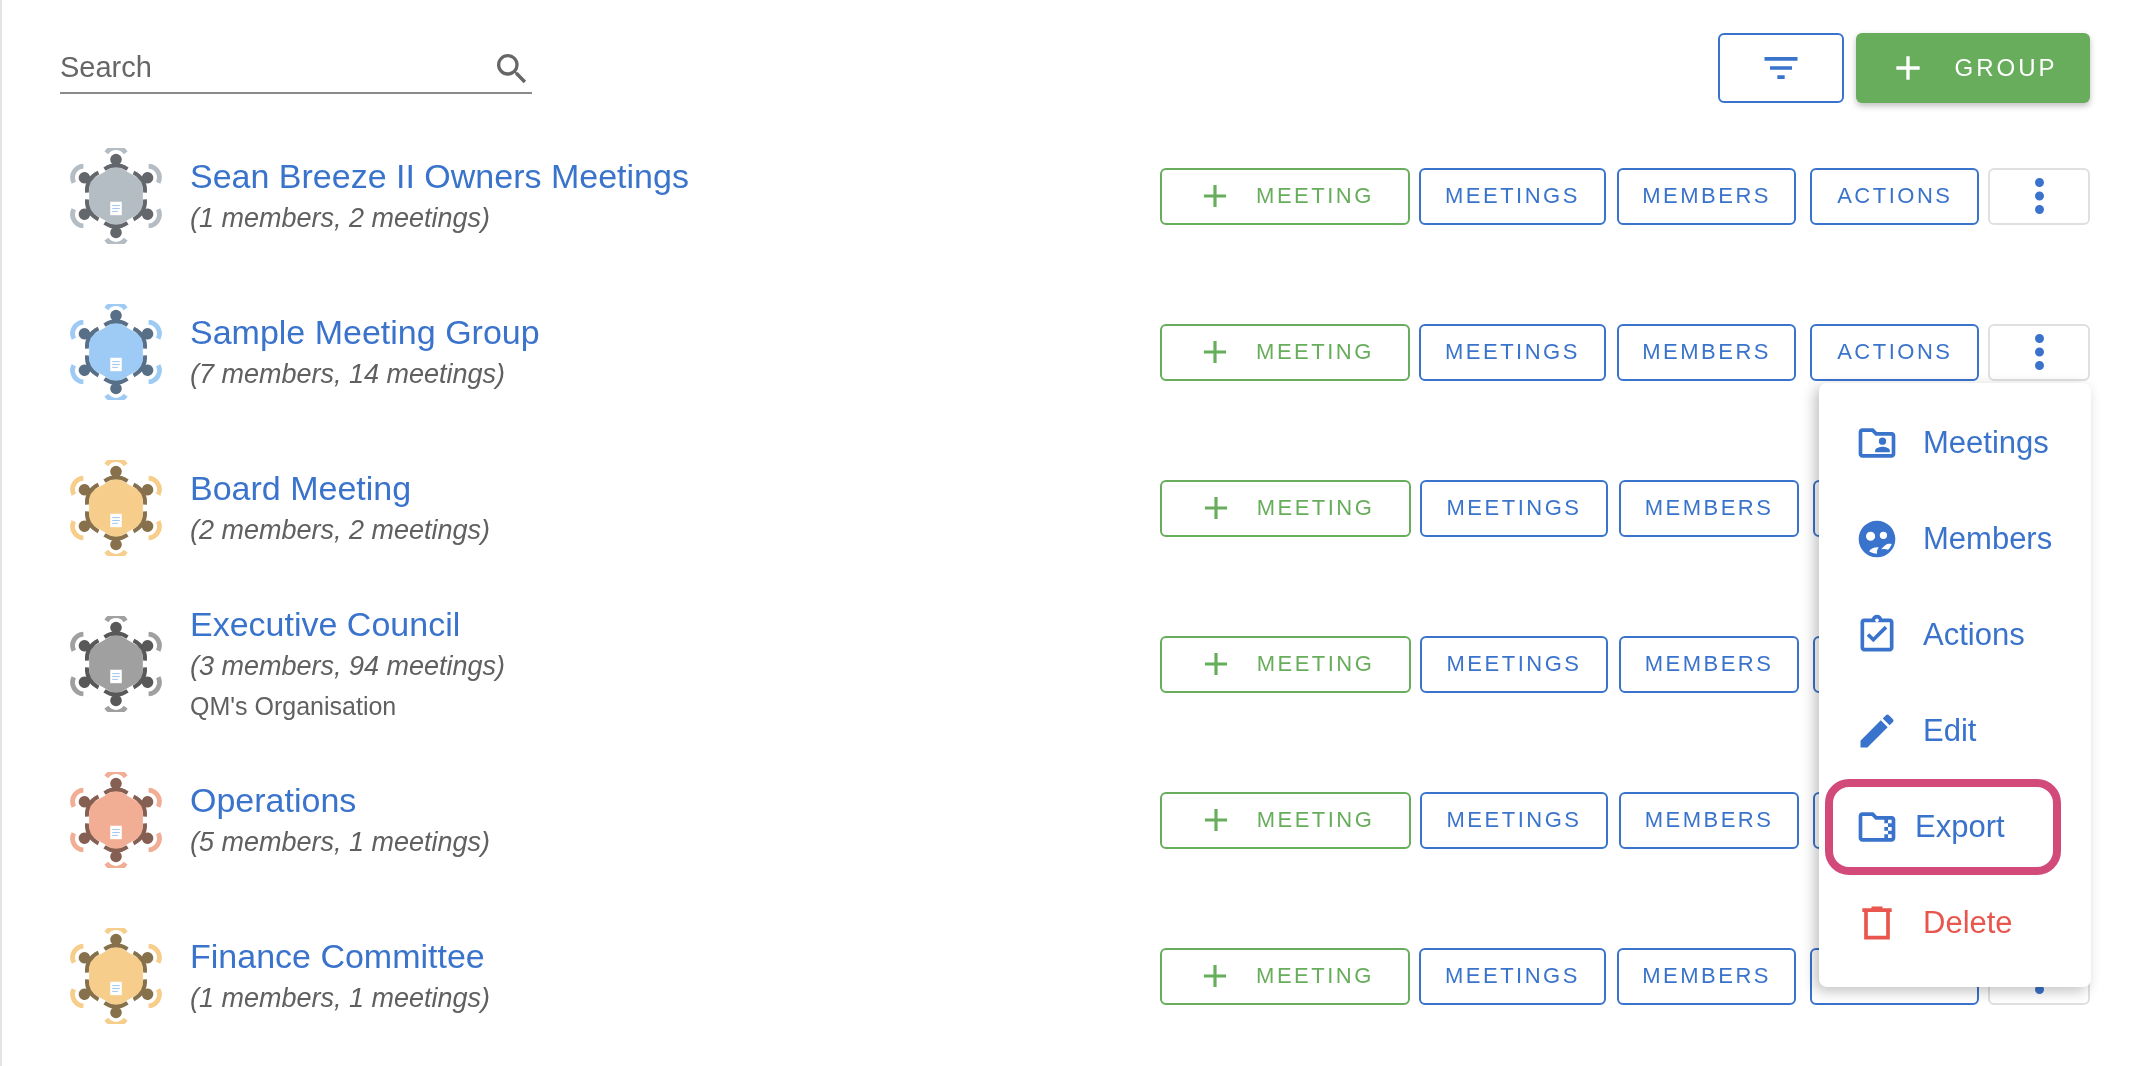 This screenshot has width=2144, height=1066. I want to click on group-title-link: Sean Breeze II Owners Meetings, so click(675, 176).